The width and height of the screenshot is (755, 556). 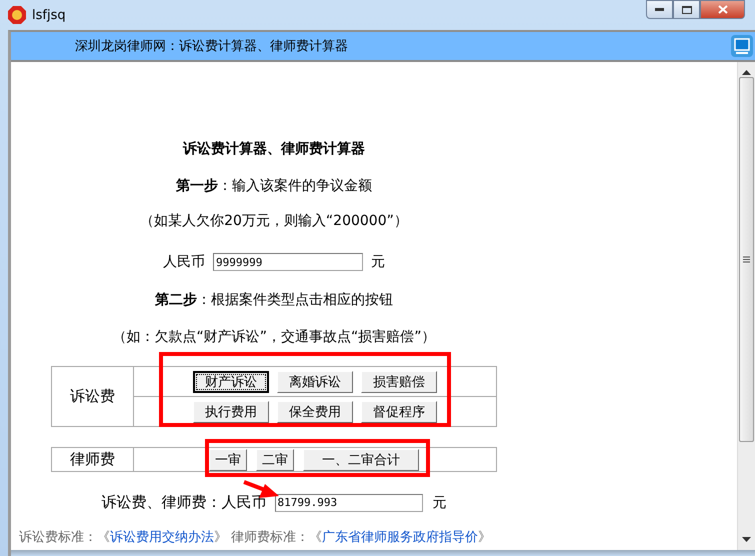 I want to click on monitor-icon, so click(x=742, y=46).